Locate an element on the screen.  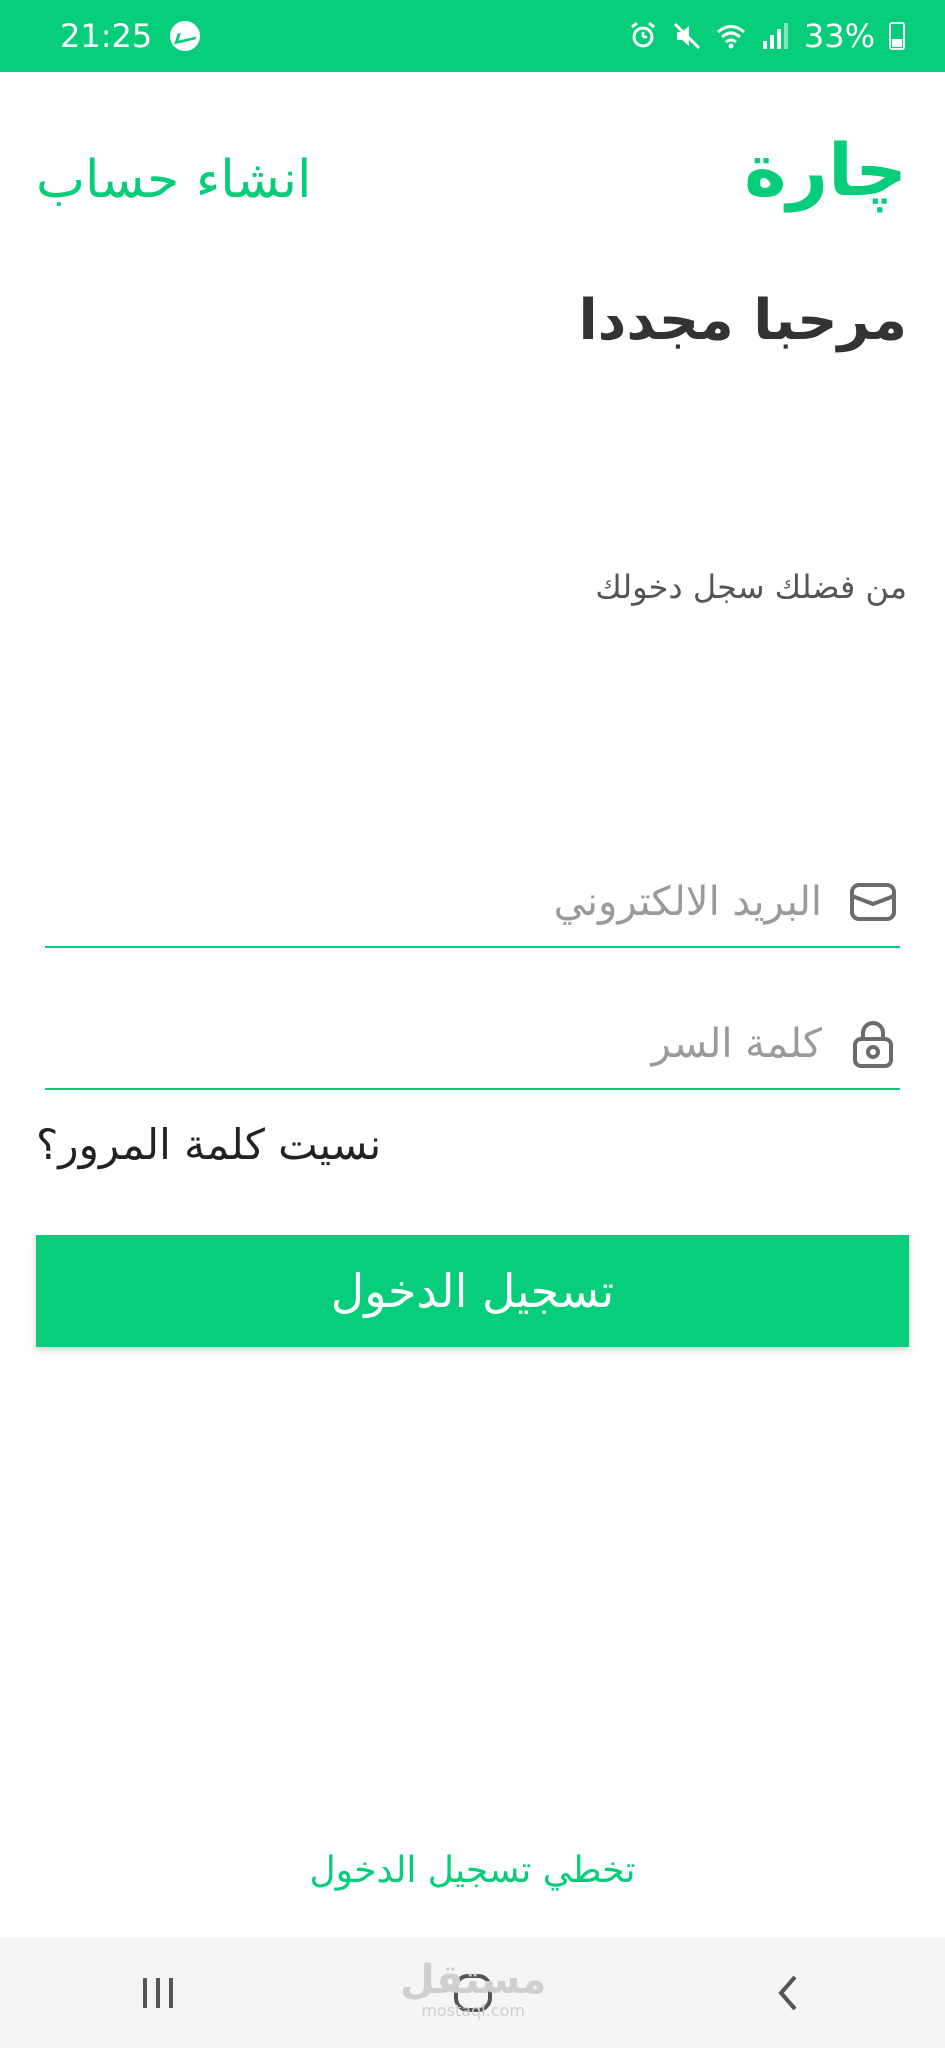
status-right: 33% is located at coordinates (766, 36).